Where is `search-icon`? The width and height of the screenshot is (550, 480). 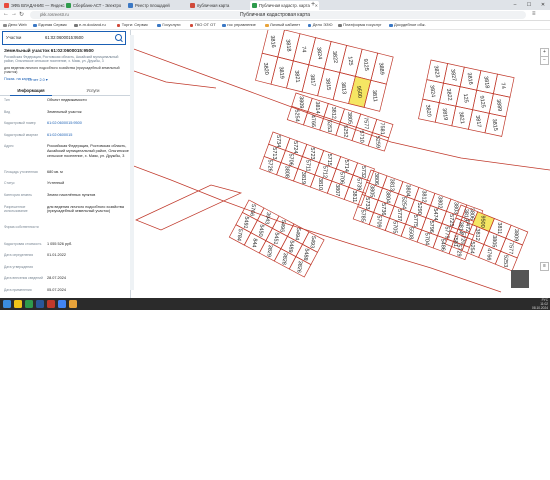 search-icon is located at coordinates (118, 37).